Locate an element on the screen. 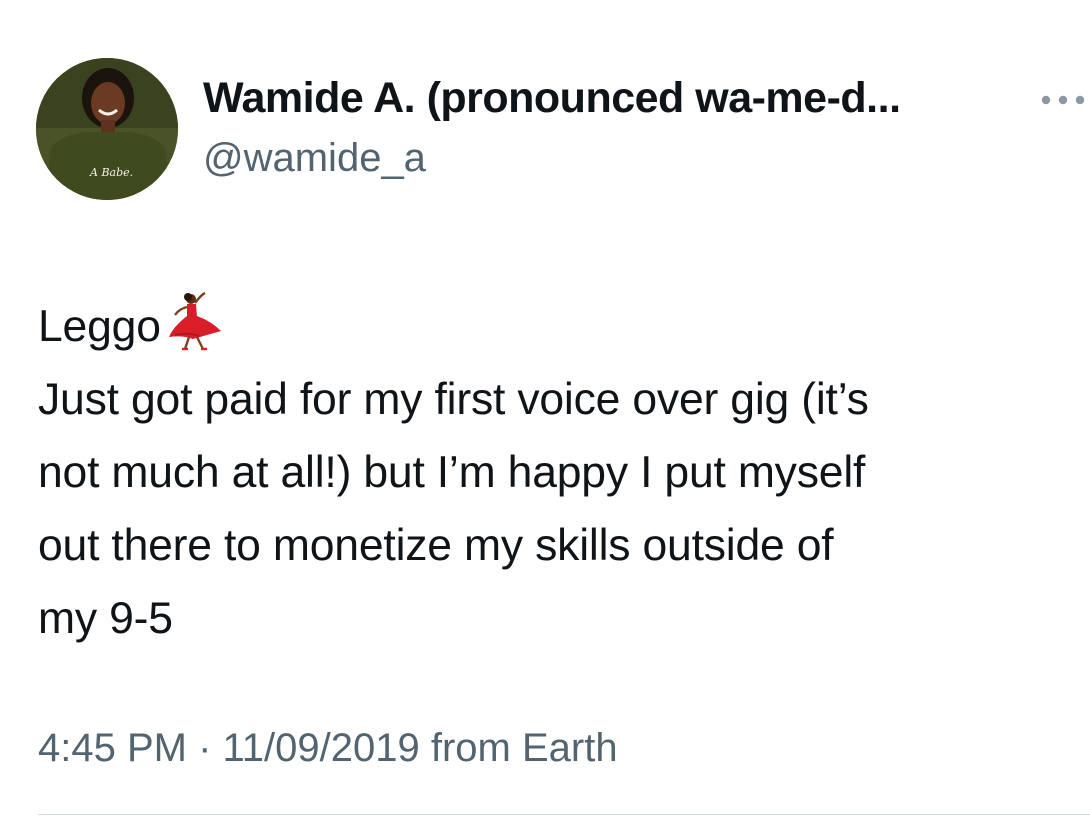 This screenshot has height=822, width=1090. tweet-line-text: Leggo is located at coordinates (99, 326).